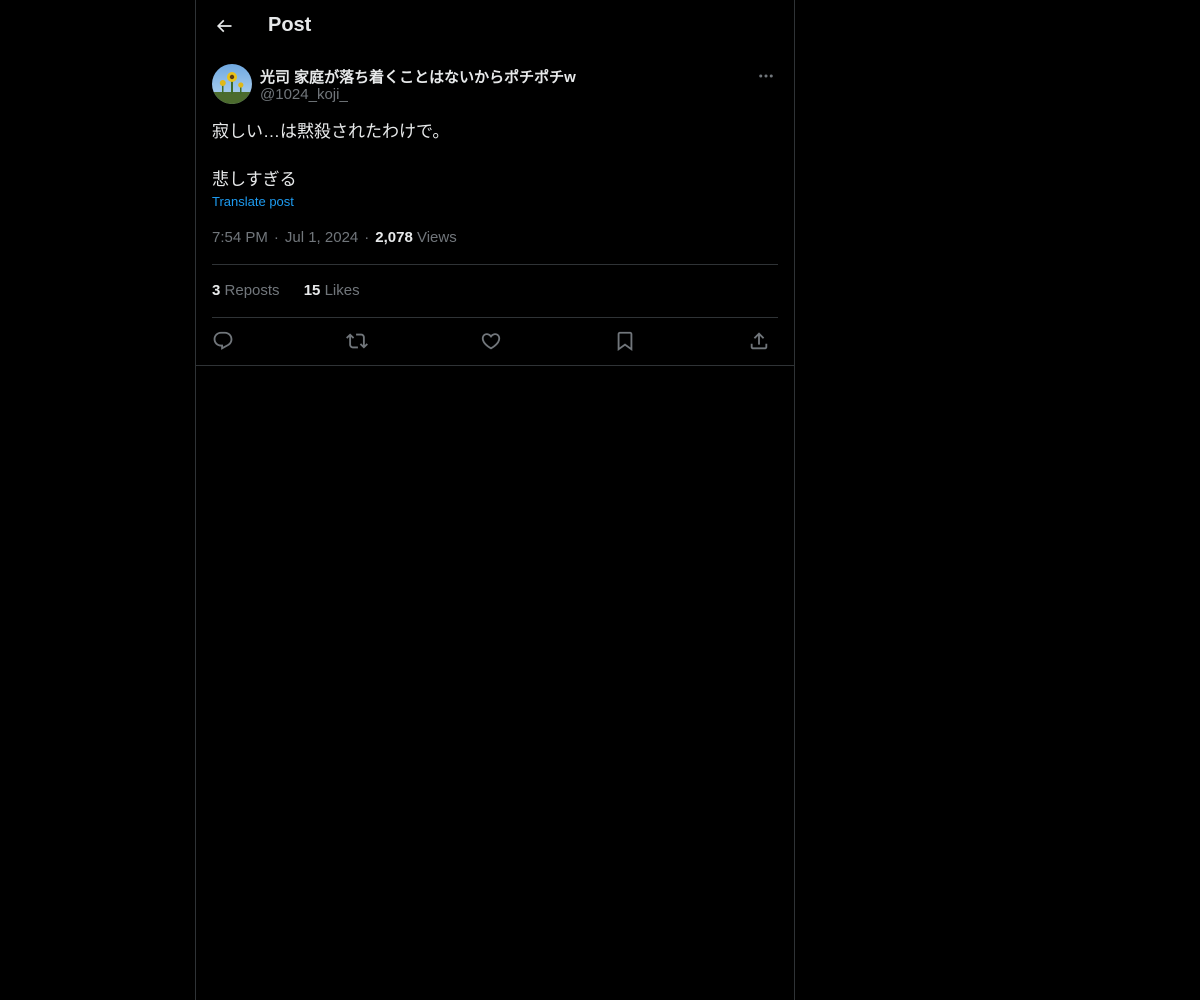 This screenshot has height=1000, width=1200. I want to click on more-options-button, so click(766, 76).